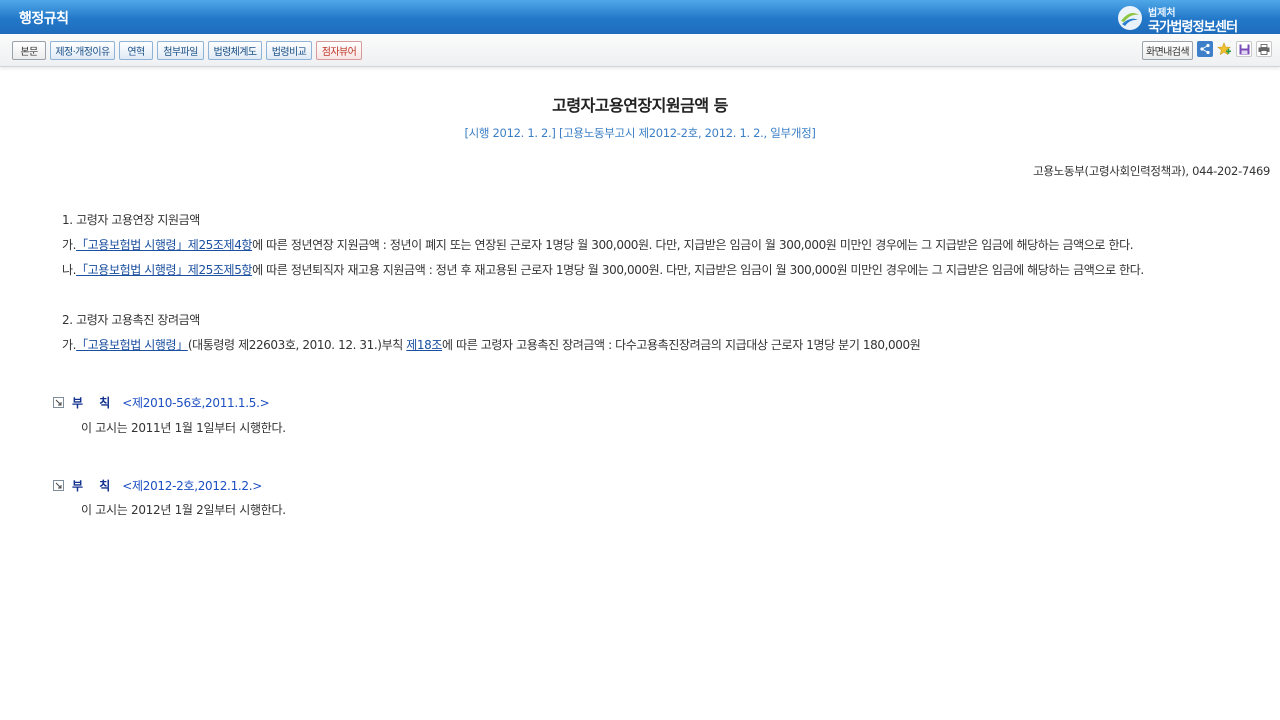 This screenshot has width=1280, height=720. I want to click on item-prefix: 나., so click(69, 270).